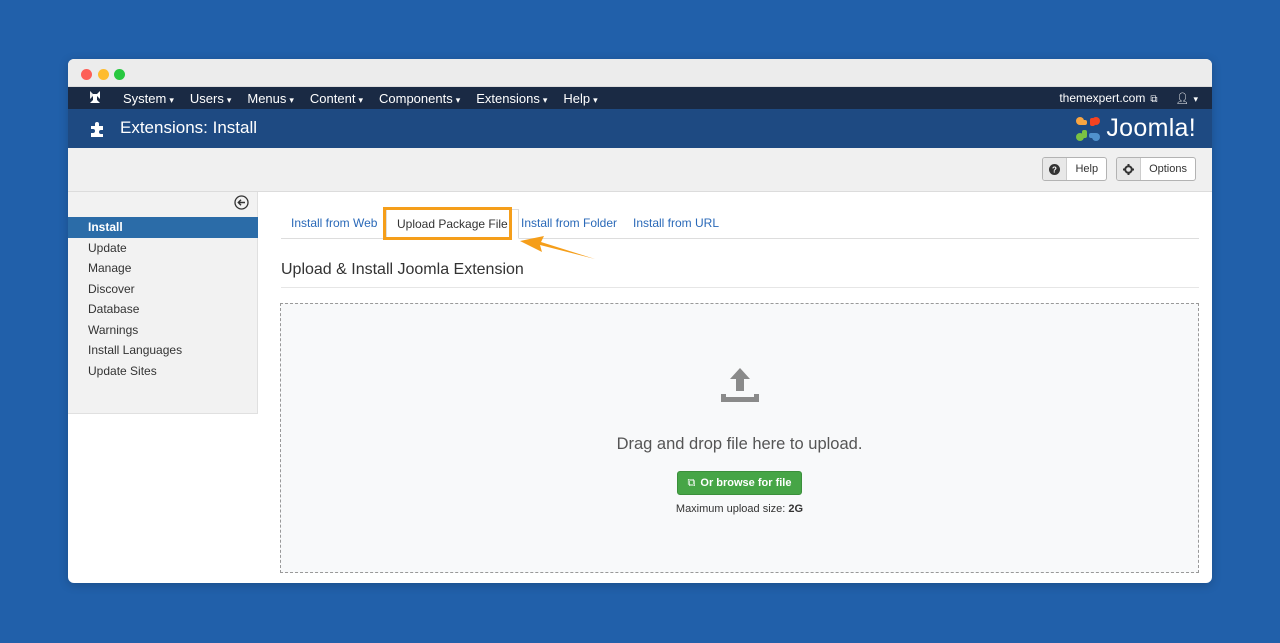 The image size is (1280, 643). Describe the element at coordinates (1182, 98) in the screenshot. I see `user-icon: 👤︎` at that location.